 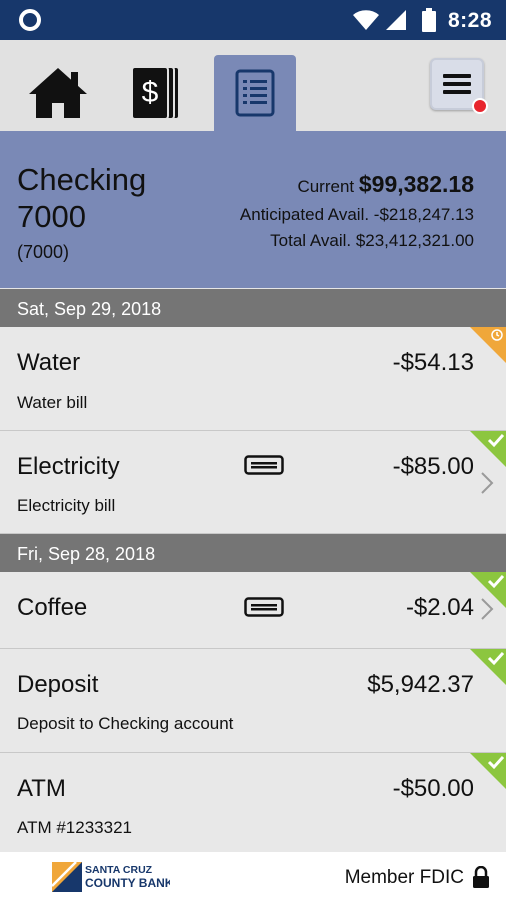 What do you see at coordinates (68, 466) in the screenshot?
I see `transaction-name: Electricity` at bounding box center [68, 466].